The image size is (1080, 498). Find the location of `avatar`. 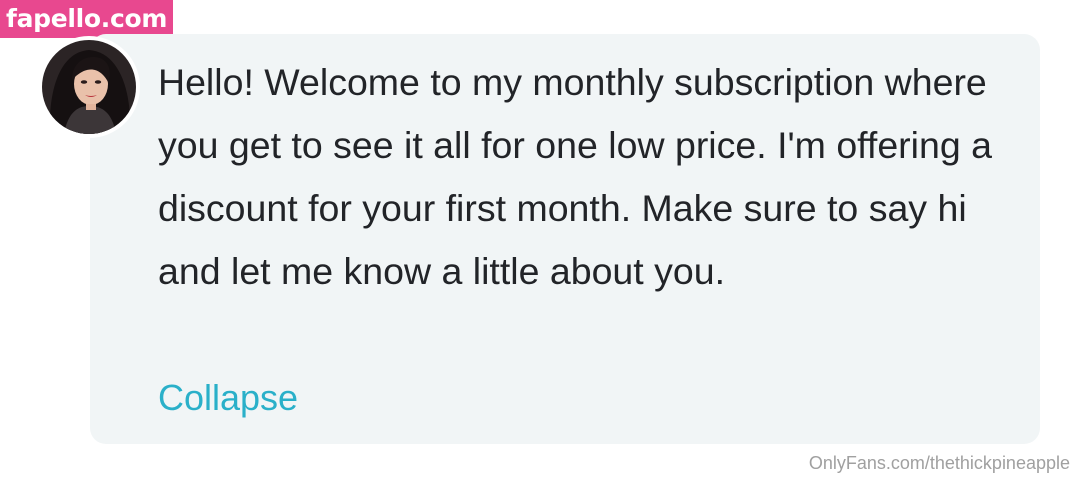

avatar is located at coordinates (89, 87).